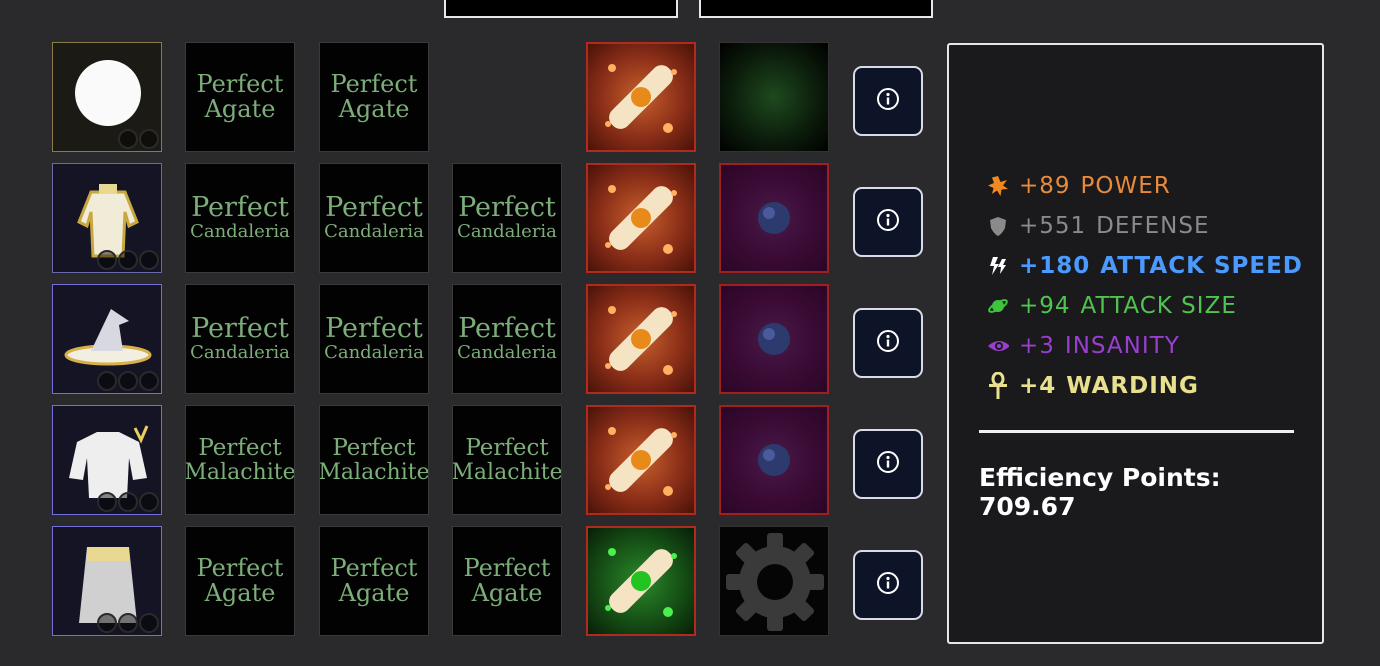 The image size is (1380, 666). I want to click on stat-label: ATTACK SIZE, so click(1158, 306).